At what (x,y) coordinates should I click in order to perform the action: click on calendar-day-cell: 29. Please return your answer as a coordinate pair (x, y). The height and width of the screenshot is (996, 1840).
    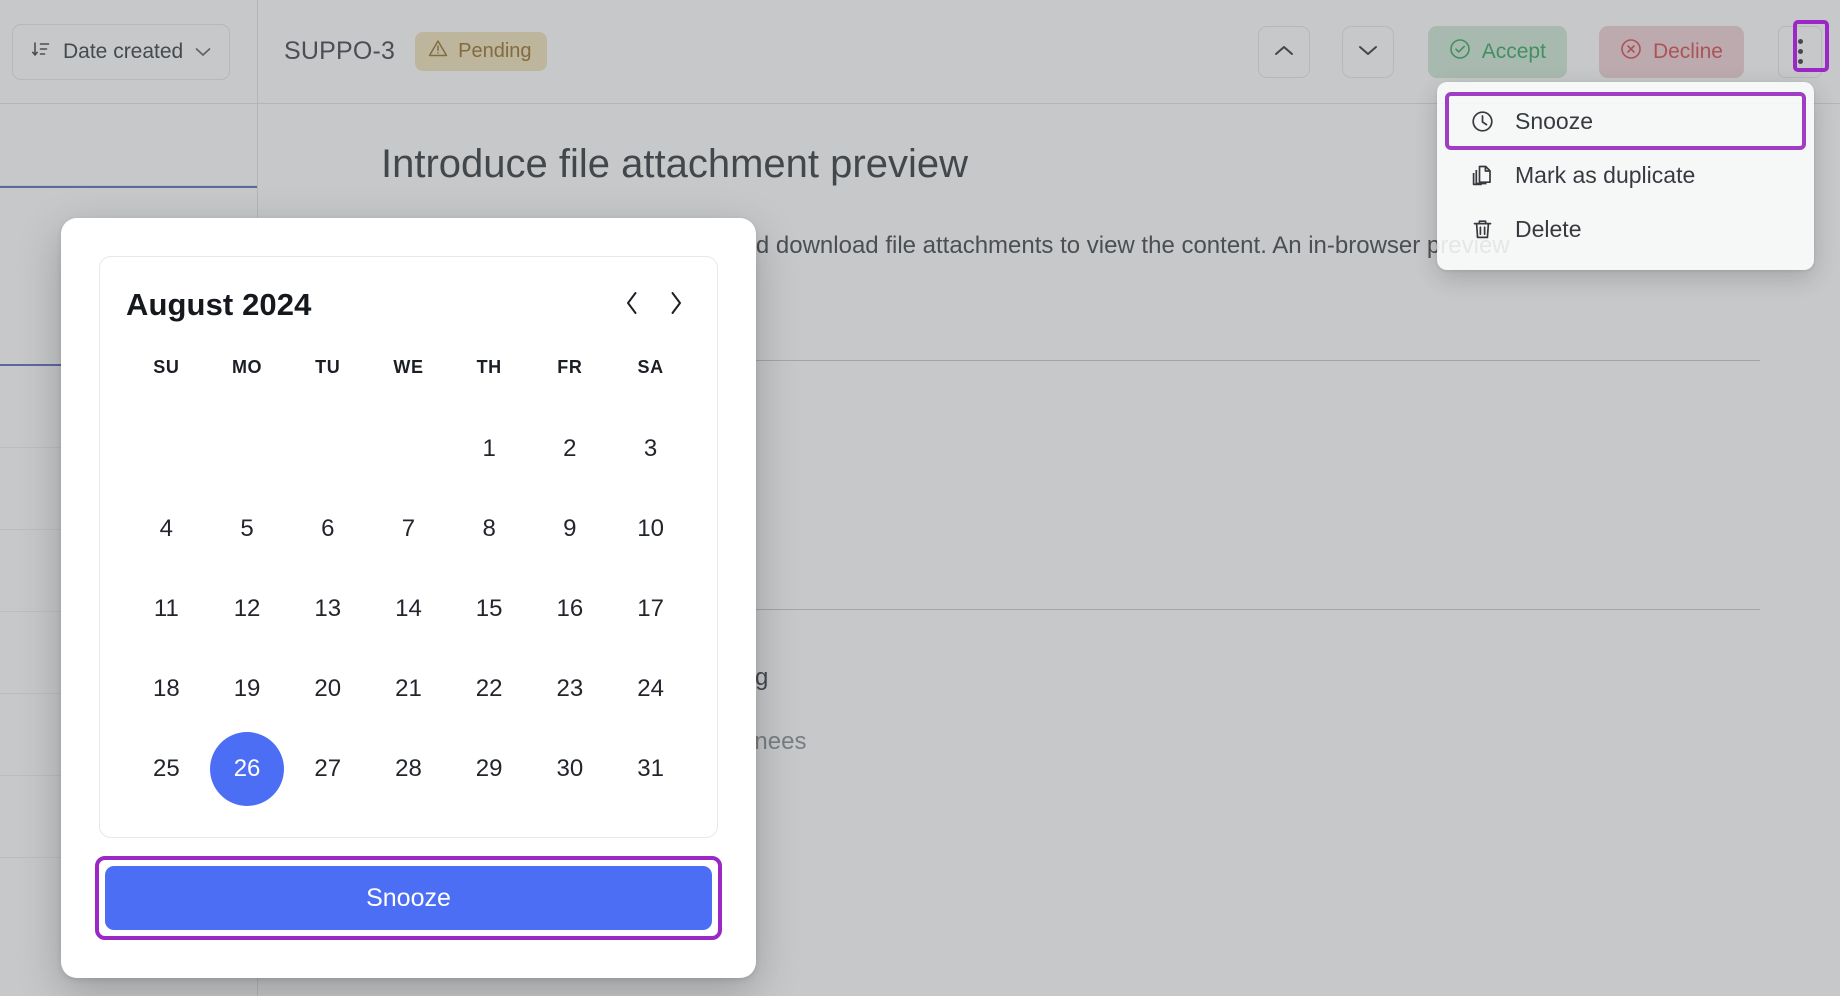
    Looking at the image, I should click on (489, 769).